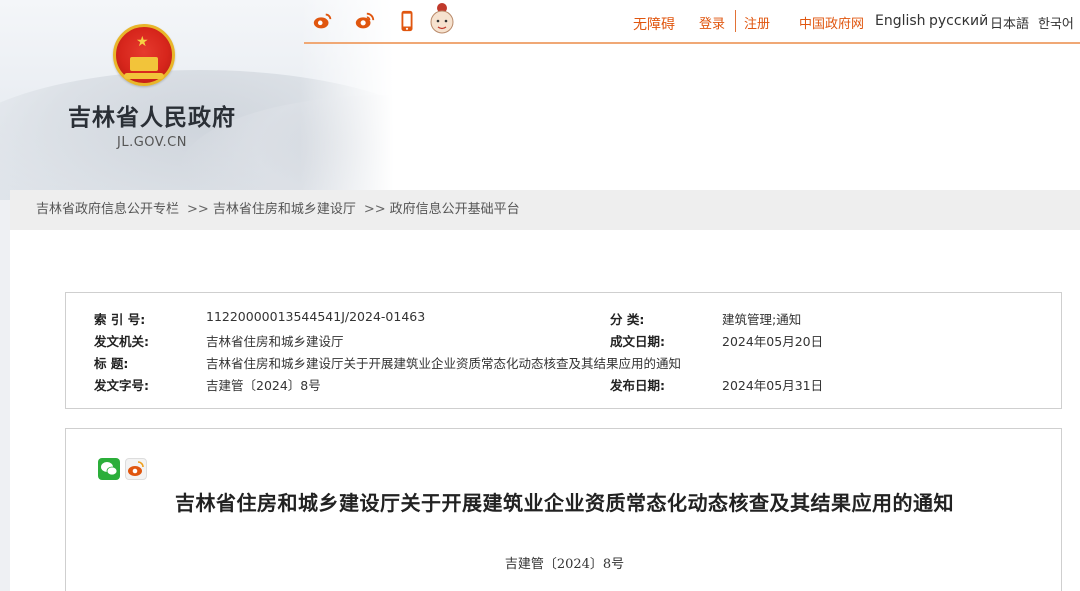  What do you see at coordinates (407, 21) in the screenshot?
I see `mobile-icon` at bounding box center [407, 21].